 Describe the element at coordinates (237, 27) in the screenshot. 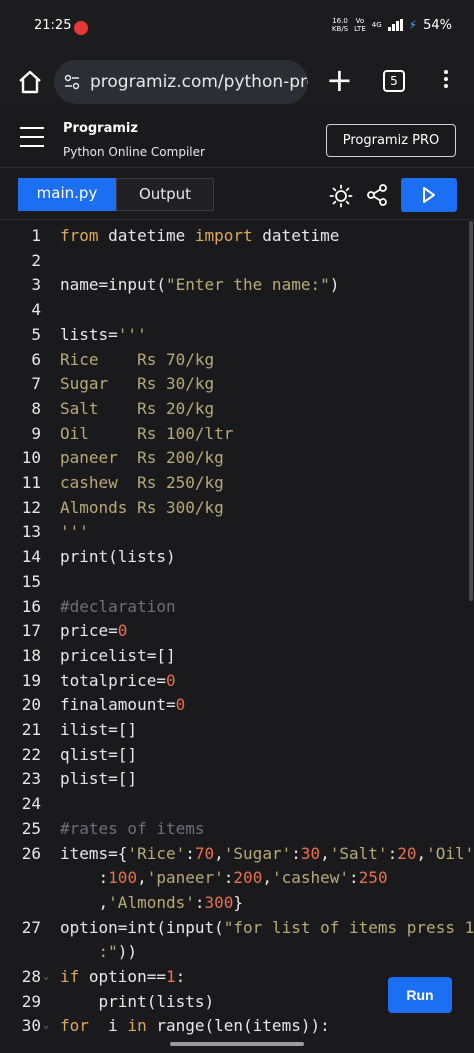

I see `status-bar: 21:25 16.0 KB/S Vo LTE 4G ⚡ 54%` at that location.